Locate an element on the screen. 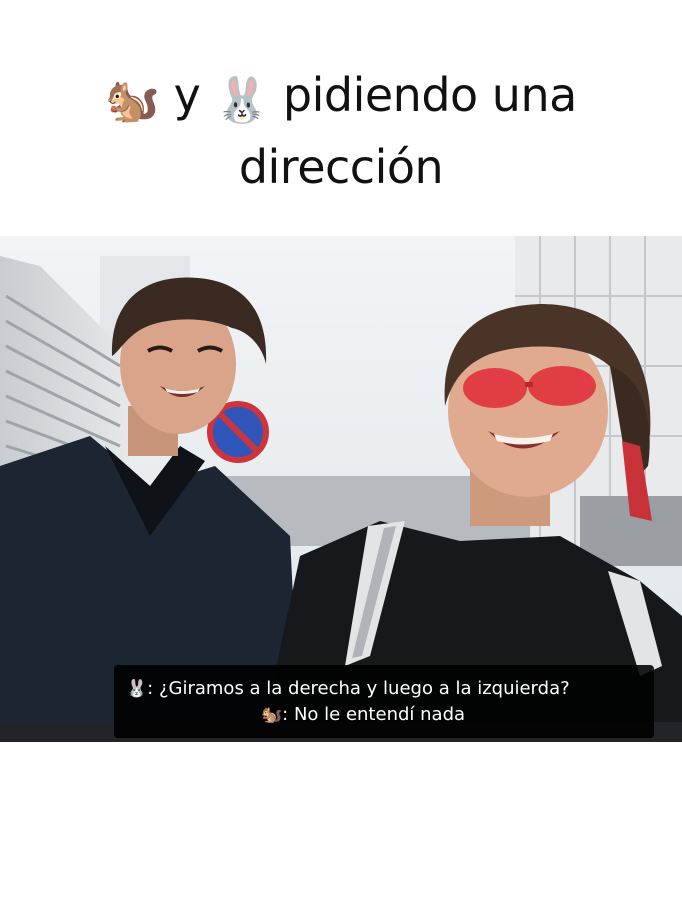  caption-line-2: dirección is located at coordinates (341, 167).